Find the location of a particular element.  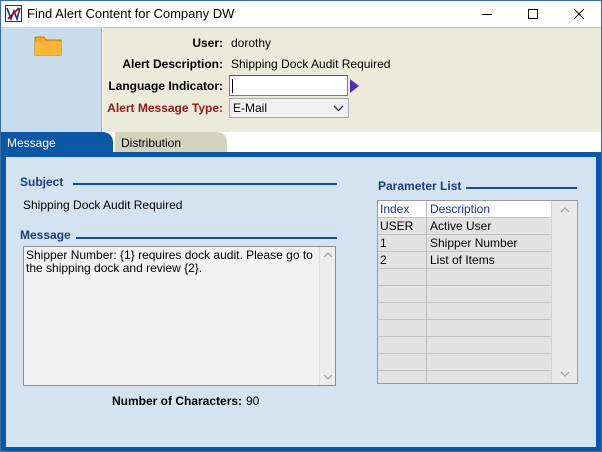

language-indicator-input is located at coordinates (288, 85).